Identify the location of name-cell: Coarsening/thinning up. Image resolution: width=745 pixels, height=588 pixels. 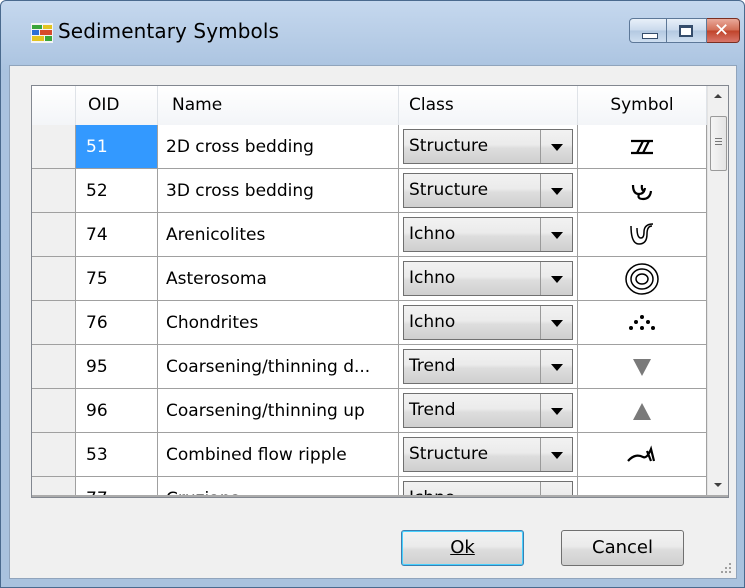
(278, 411).